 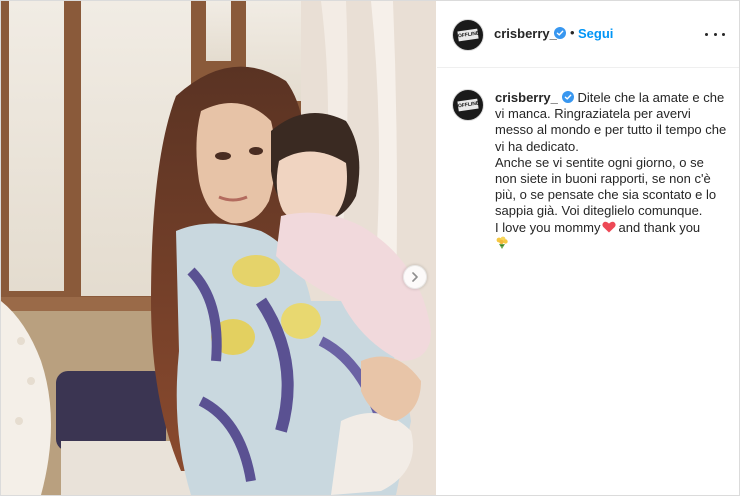 I want to click on post-header: OFFLINE crisberry_ • Segui, so click(x=588, y=34).